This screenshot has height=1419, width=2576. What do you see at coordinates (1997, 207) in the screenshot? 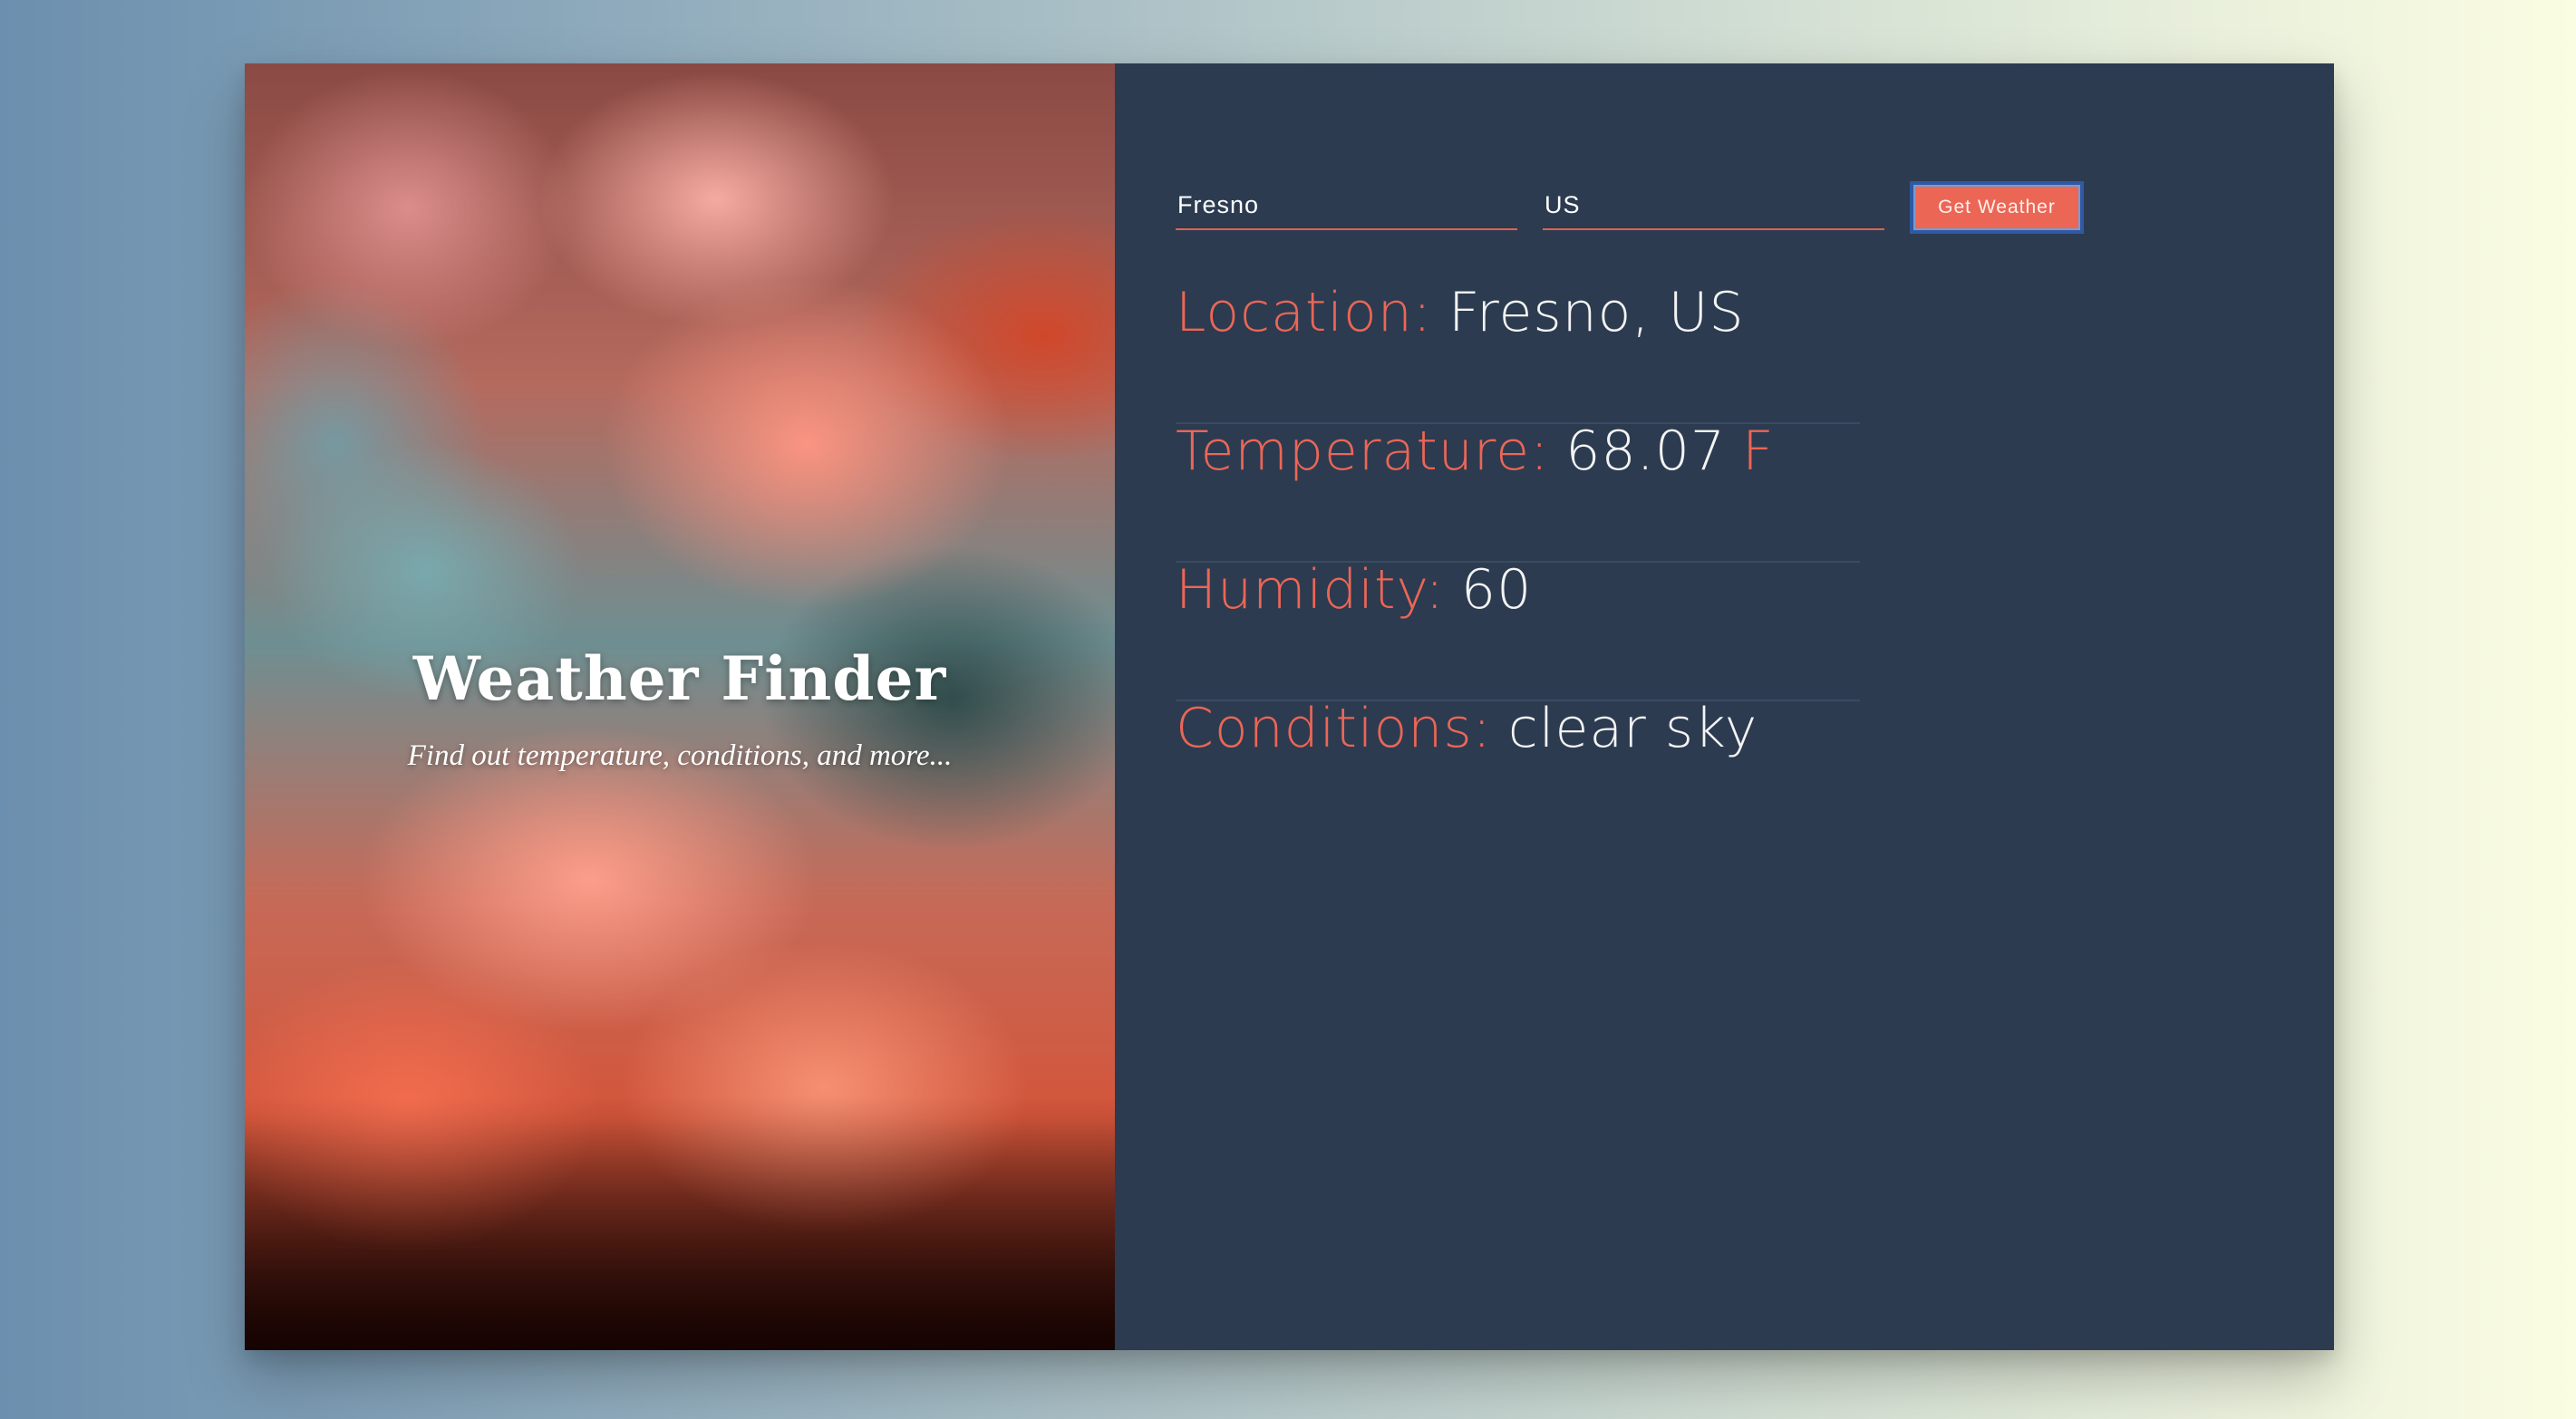
I see `get-weather-button: Get Weather` at bounding box center [1997, 207].